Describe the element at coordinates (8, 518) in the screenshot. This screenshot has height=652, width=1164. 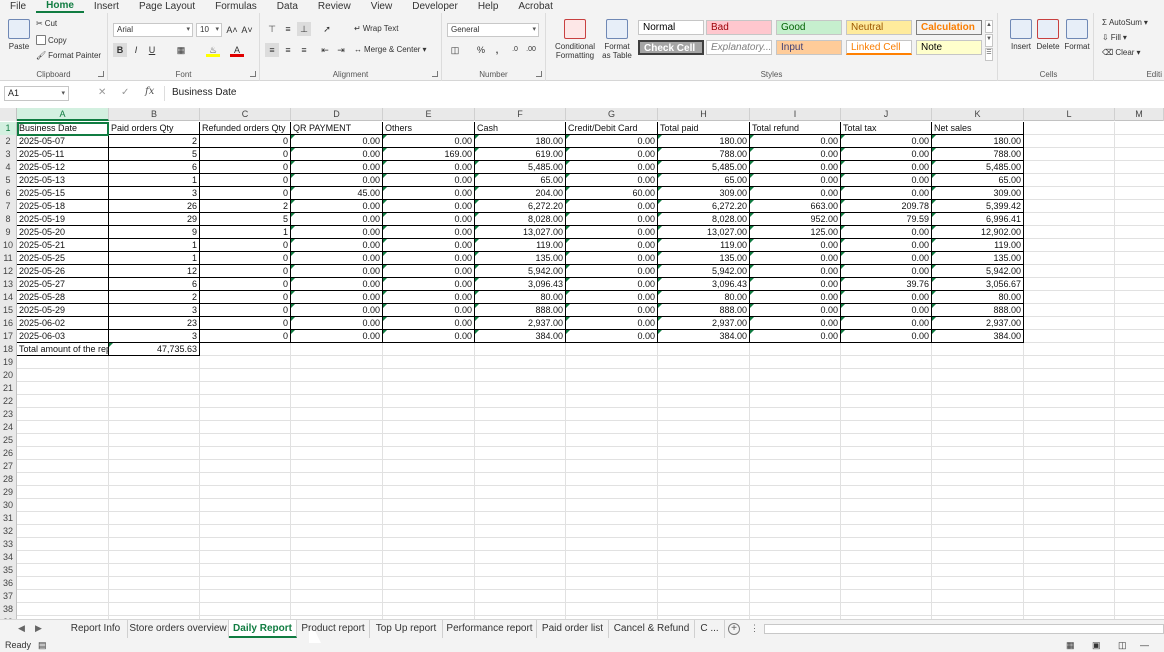
I see `row-header: 31` at that location.